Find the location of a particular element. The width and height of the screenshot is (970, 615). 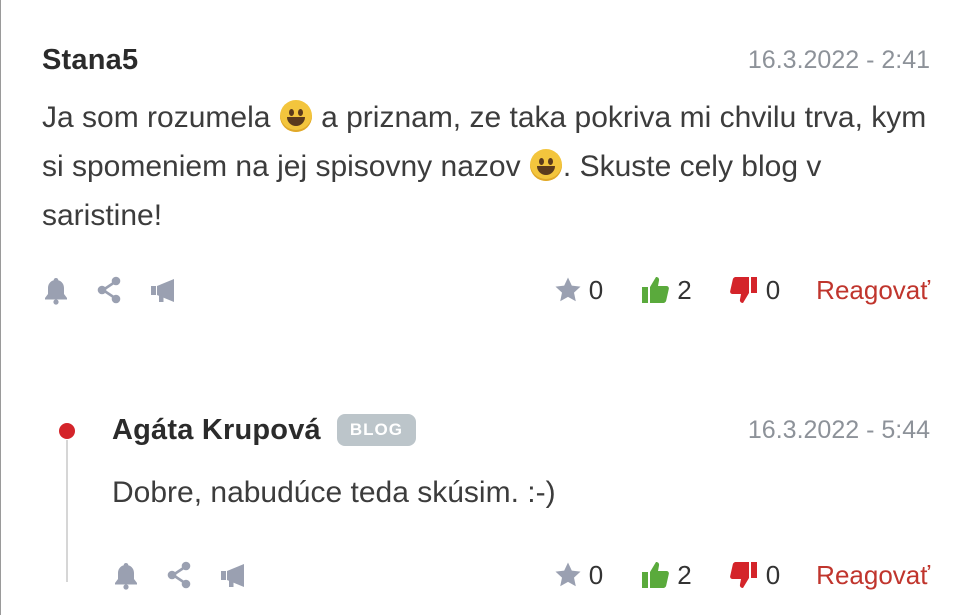

comment-date: 16.3.2022 - 5:44 is located at coordinates (838, 429).